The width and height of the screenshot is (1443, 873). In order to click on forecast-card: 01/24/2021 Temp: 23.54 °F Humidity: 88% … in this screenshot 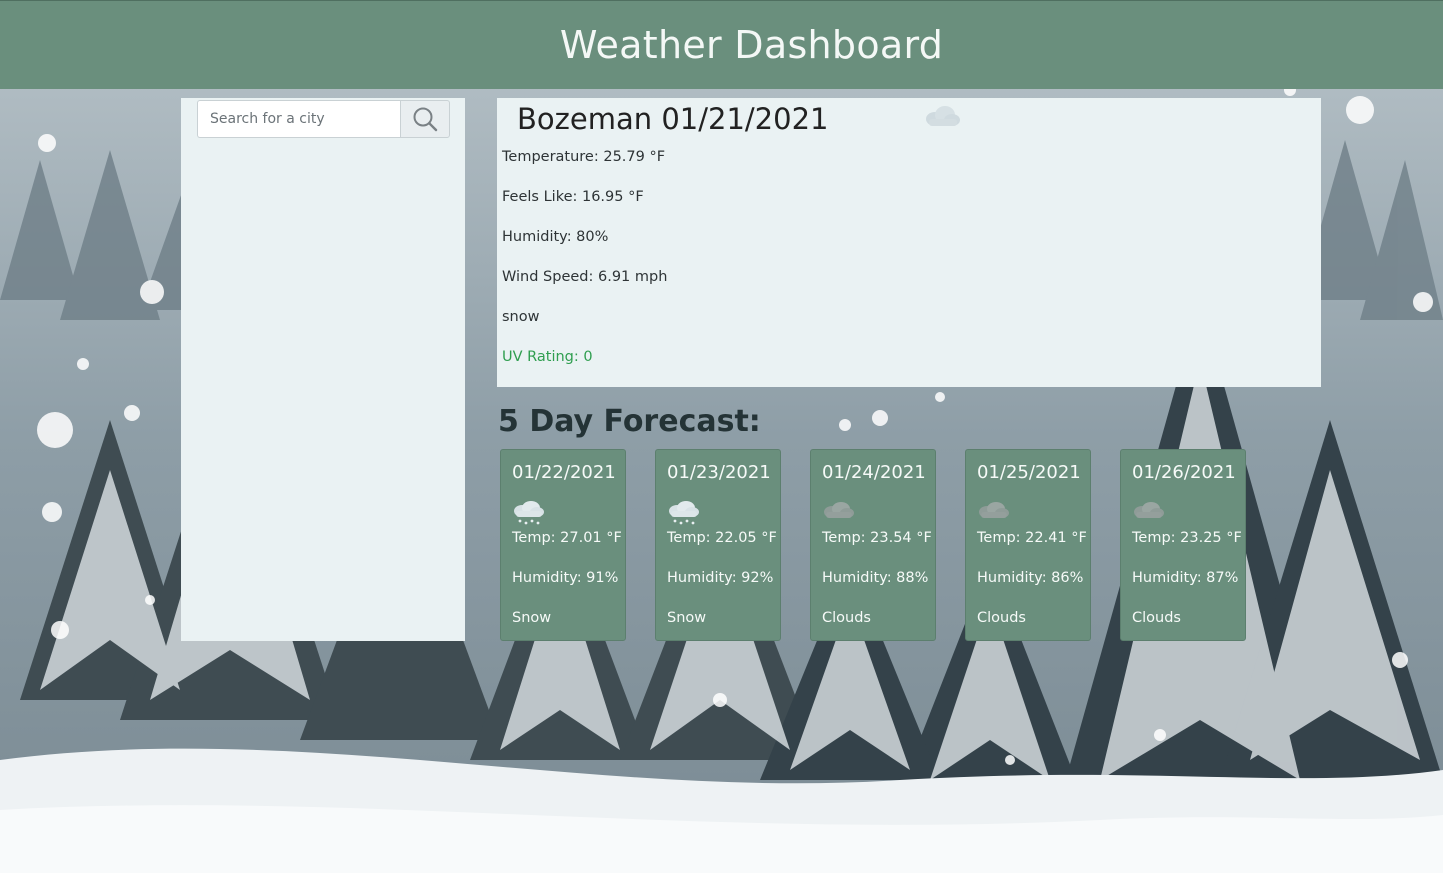, I will do `click(873, 545)`.